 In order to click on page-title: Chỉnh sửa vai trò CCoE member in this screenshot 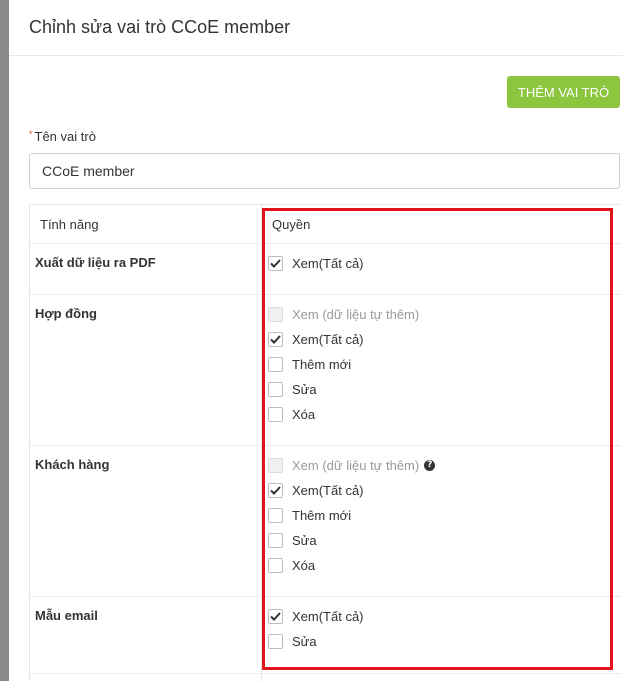, I will do `click(160, 27)`.